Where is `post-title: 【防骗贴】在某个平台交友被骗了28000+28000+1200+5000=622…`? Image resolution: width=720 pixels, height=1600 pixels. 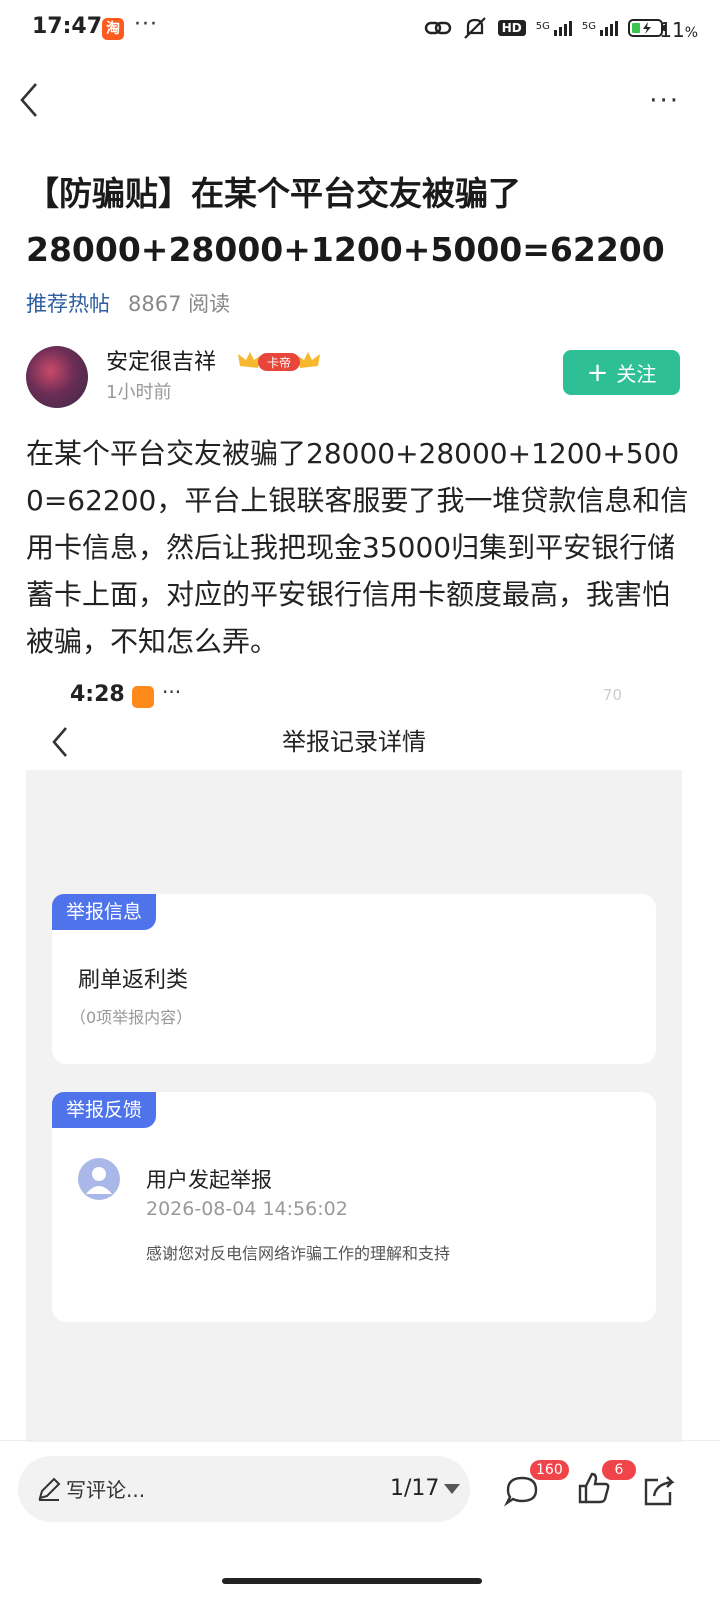
post-title: 【防骗贴】在某个平台交友被骗了28000+28000+1200+5000=622… is located at coordinates (345, 221).